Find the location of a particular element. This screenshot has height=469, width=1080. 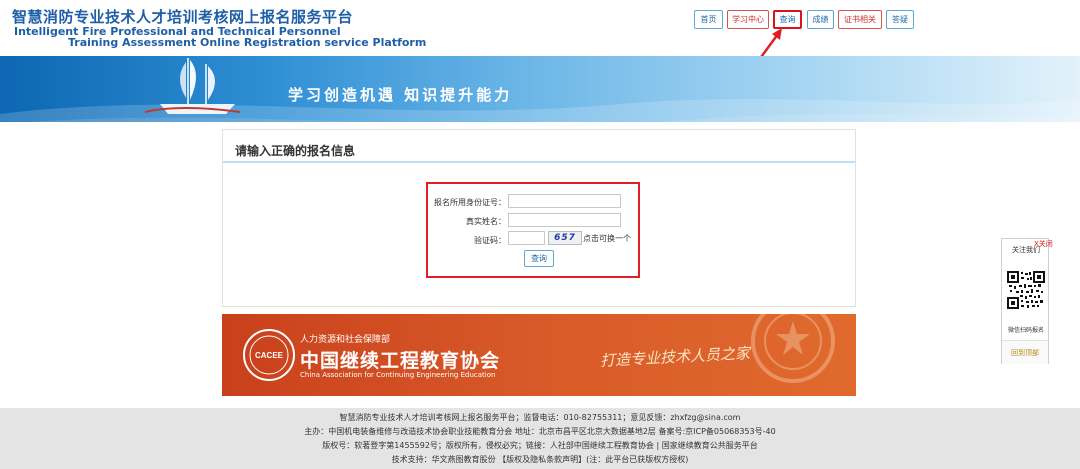

national-emblem-icon is located at coordinates (793, 348).